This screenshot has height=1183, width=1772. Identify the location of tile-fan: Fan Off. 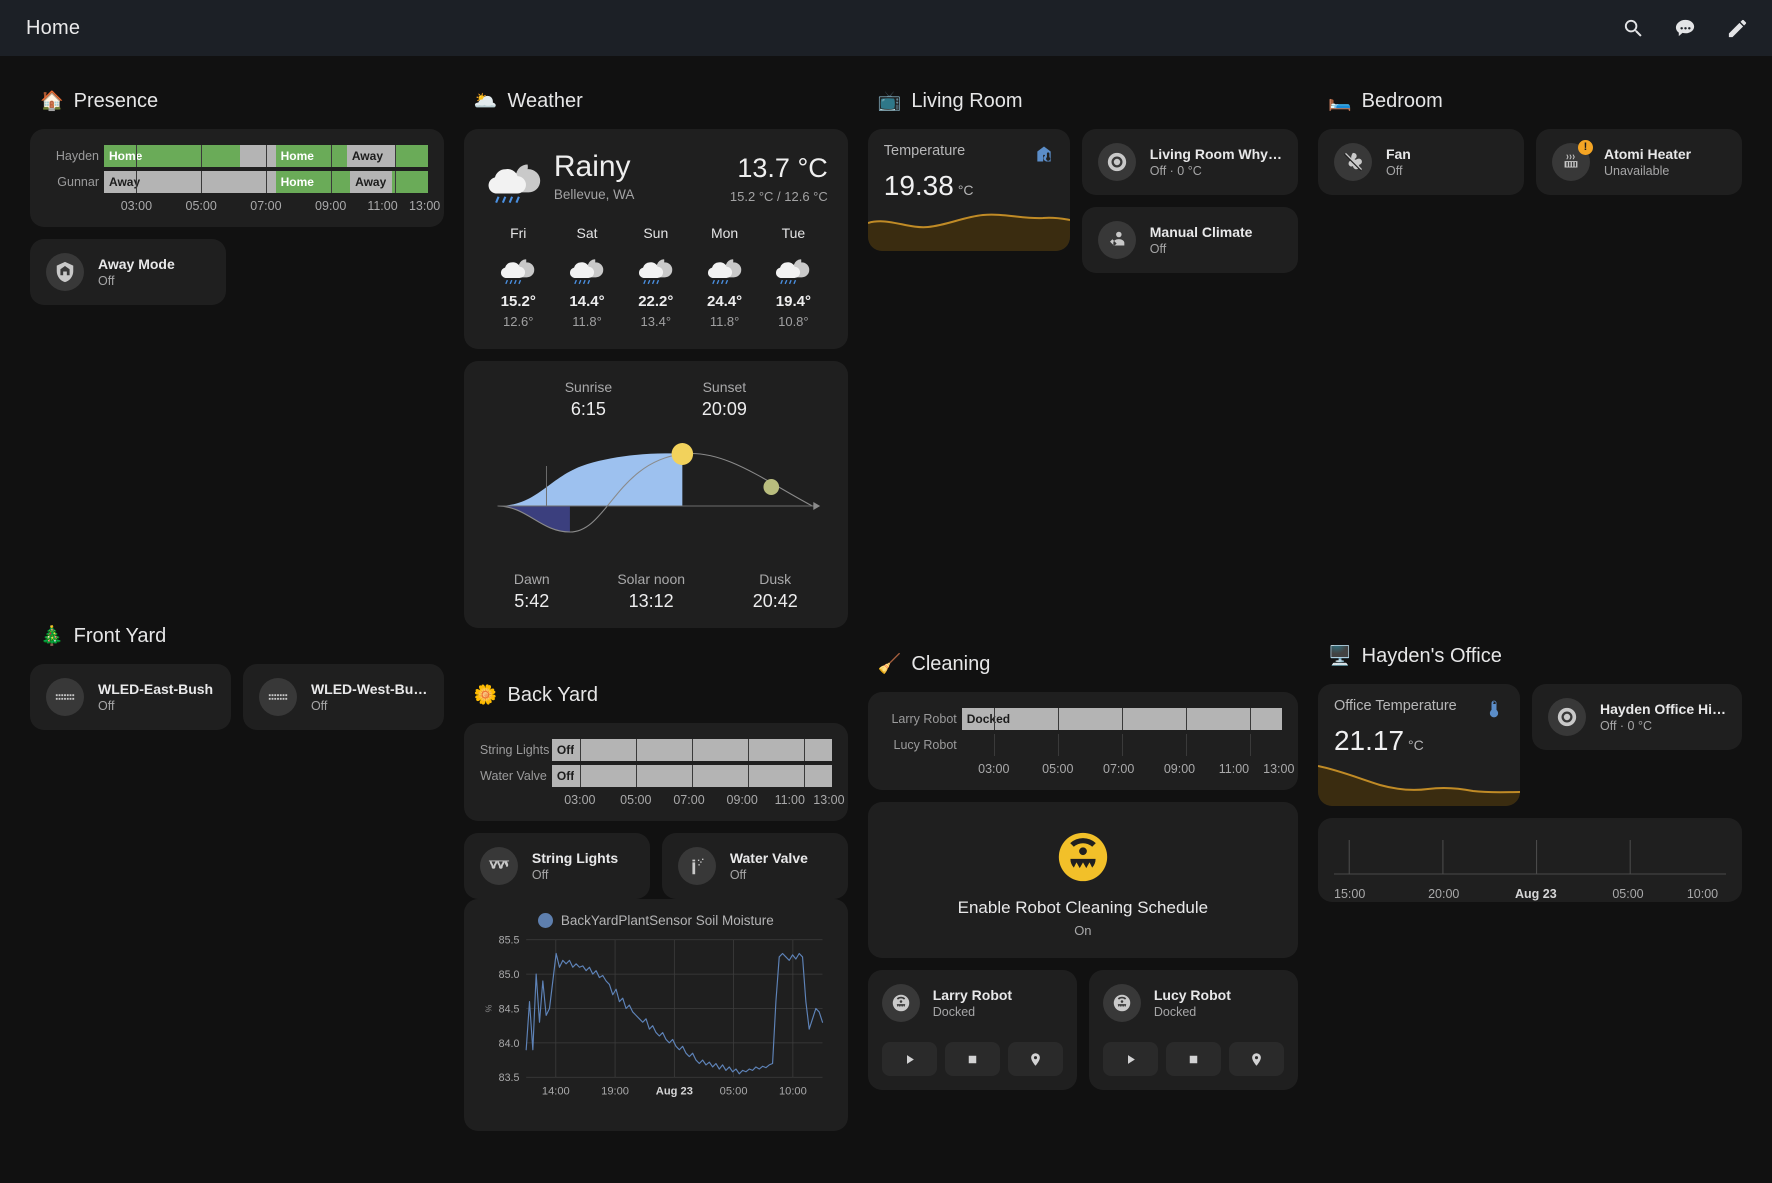
(1420, 162).